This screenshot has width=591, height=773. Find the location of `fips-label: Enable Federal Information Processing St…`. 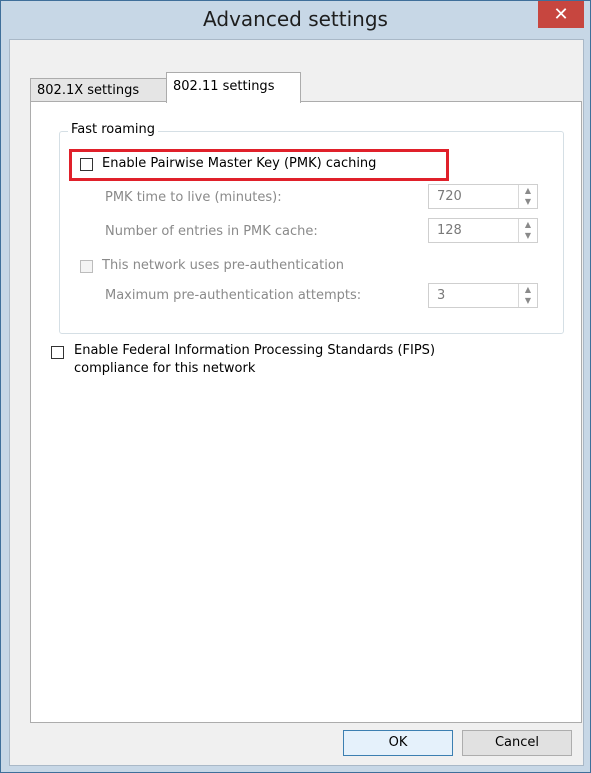

fips-label: Enable Federal Information Processing St… is located at coordinates (254, 360).